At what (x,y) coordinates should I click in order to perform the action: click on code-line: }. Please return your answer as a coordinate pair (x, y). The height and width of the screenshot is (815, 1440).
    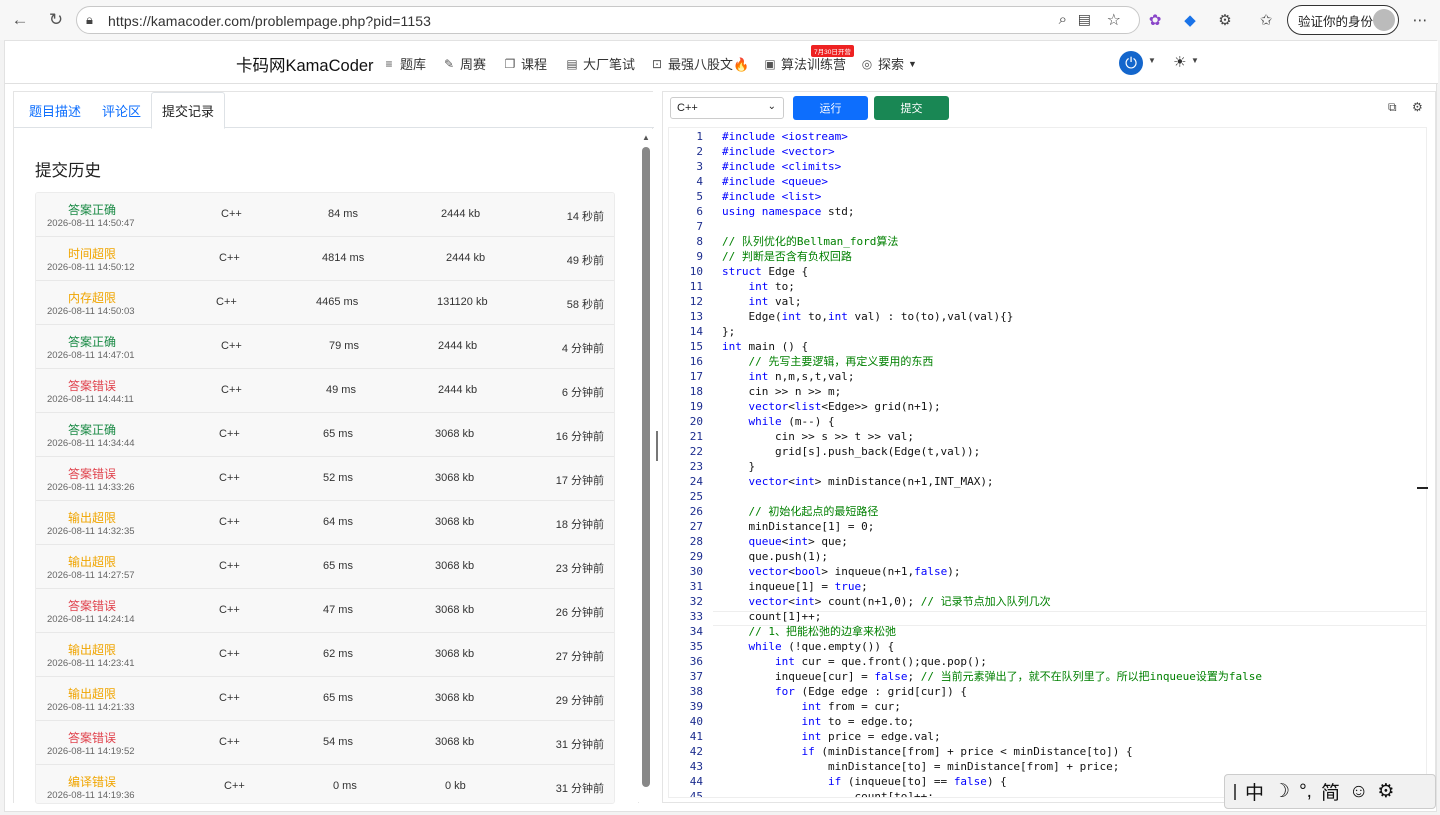
    Looking at the image, I should click on (738, 466).